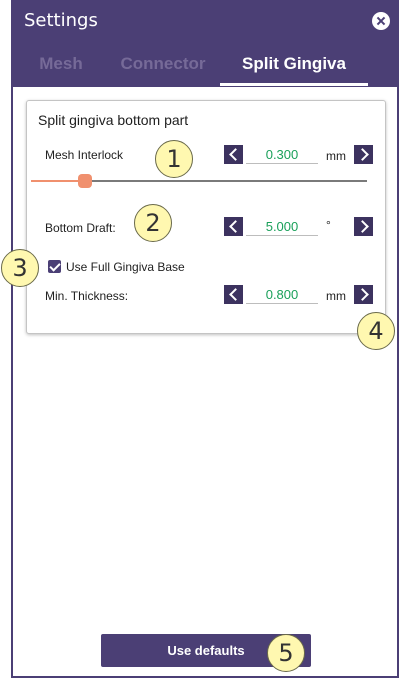 The width and height of the screenshot is (400, 682). What do you see at coordinates (336, 296) in the screenshot?
I see `min-thickness-unit: mm` at bounding box center [336, 296].